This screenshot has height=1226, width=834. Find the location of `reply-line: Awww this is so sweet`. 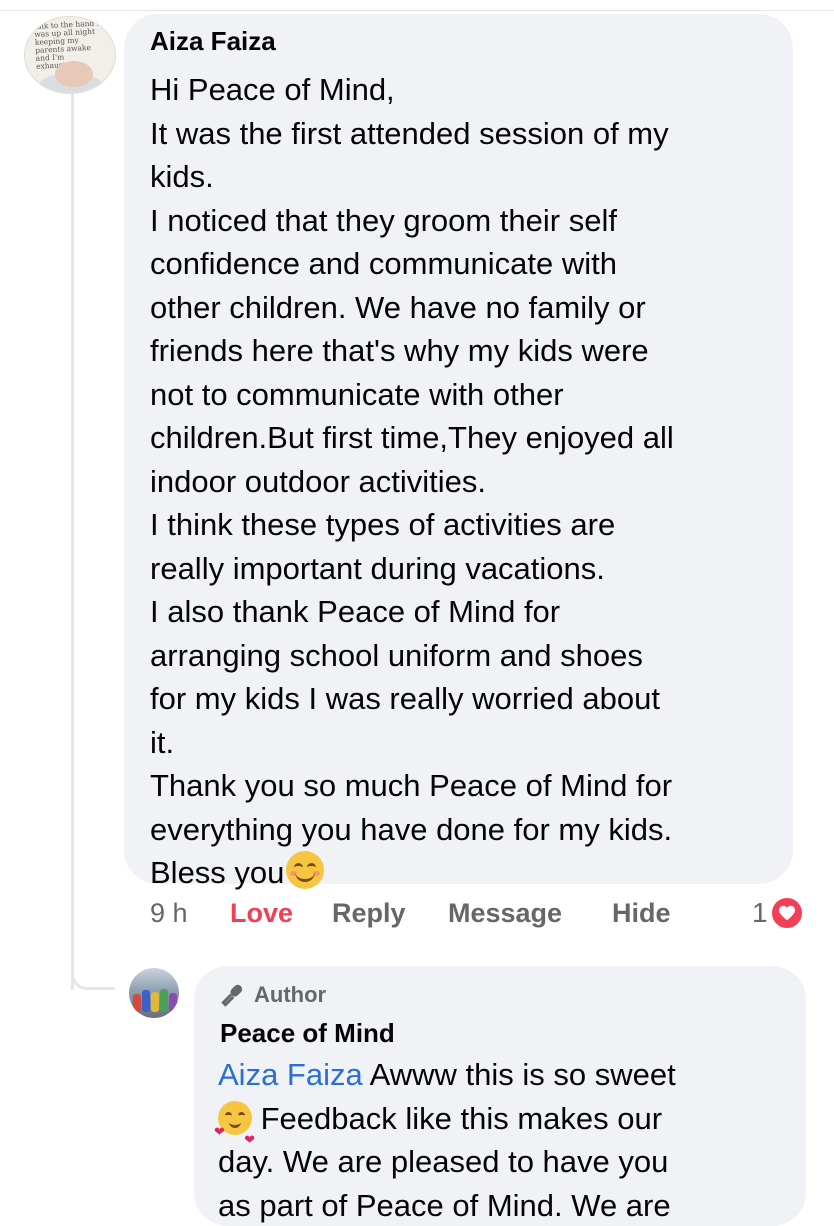

reply-line: Awww this is so sweet is located at coordinates (519, 1074).